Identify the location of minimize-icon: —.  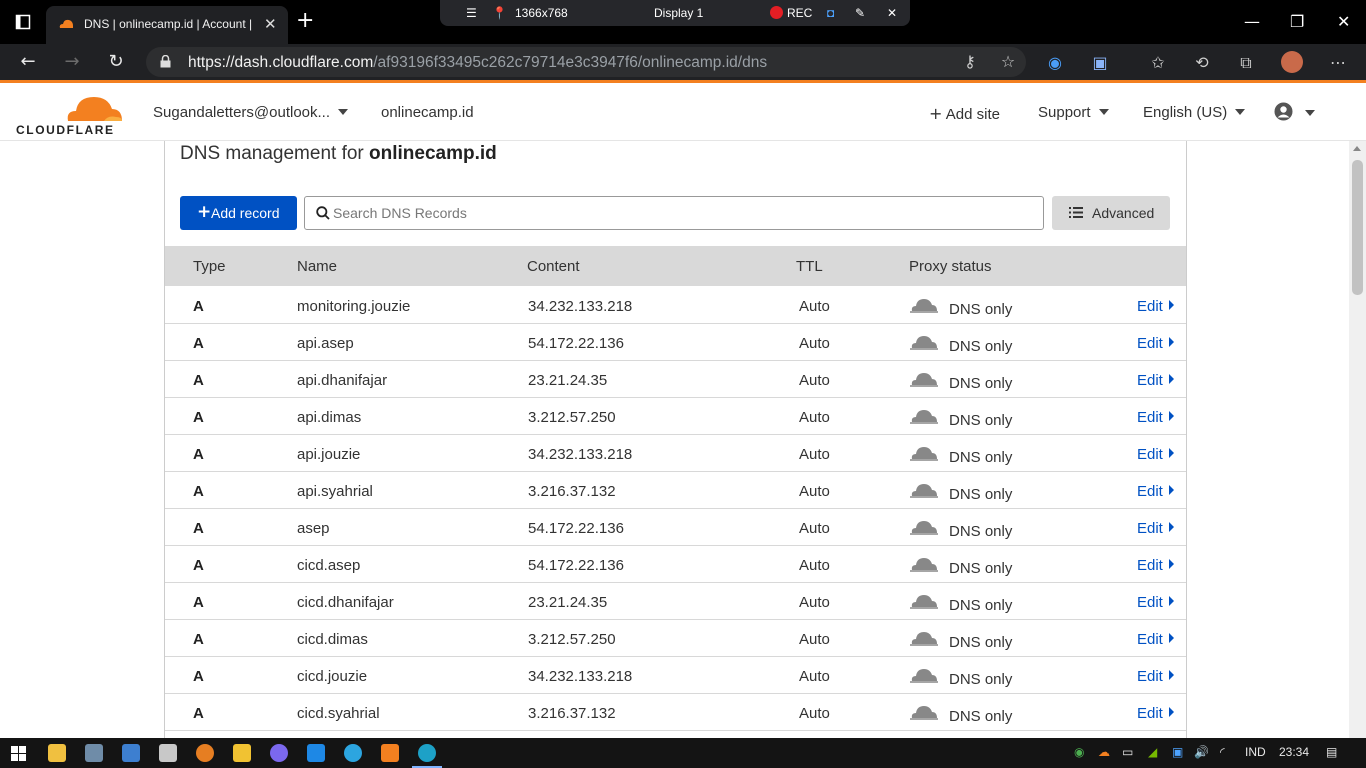
(1252, 21).